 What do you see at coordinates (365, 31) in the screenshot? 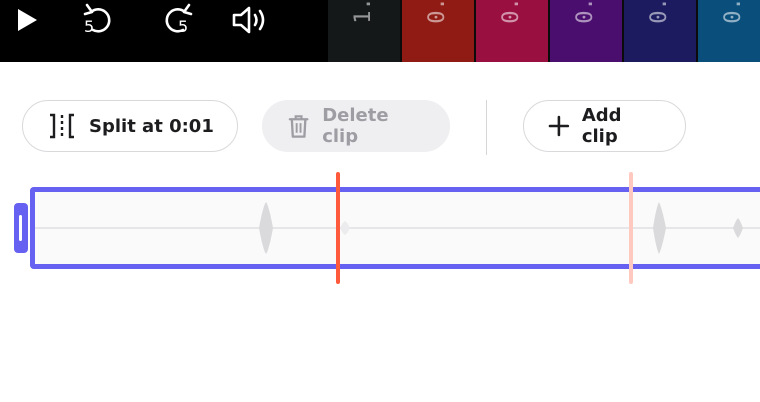
I see `filmstrip-frame: 1.` at bounding box center [365, 31].